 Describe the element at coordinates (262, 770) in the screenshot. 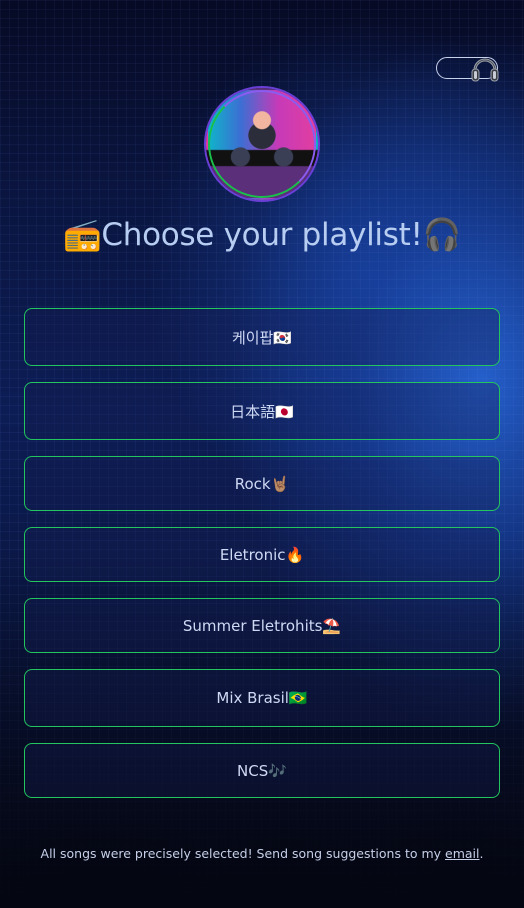

I see `playlist-button-ncs: NCS🎶` at that location.